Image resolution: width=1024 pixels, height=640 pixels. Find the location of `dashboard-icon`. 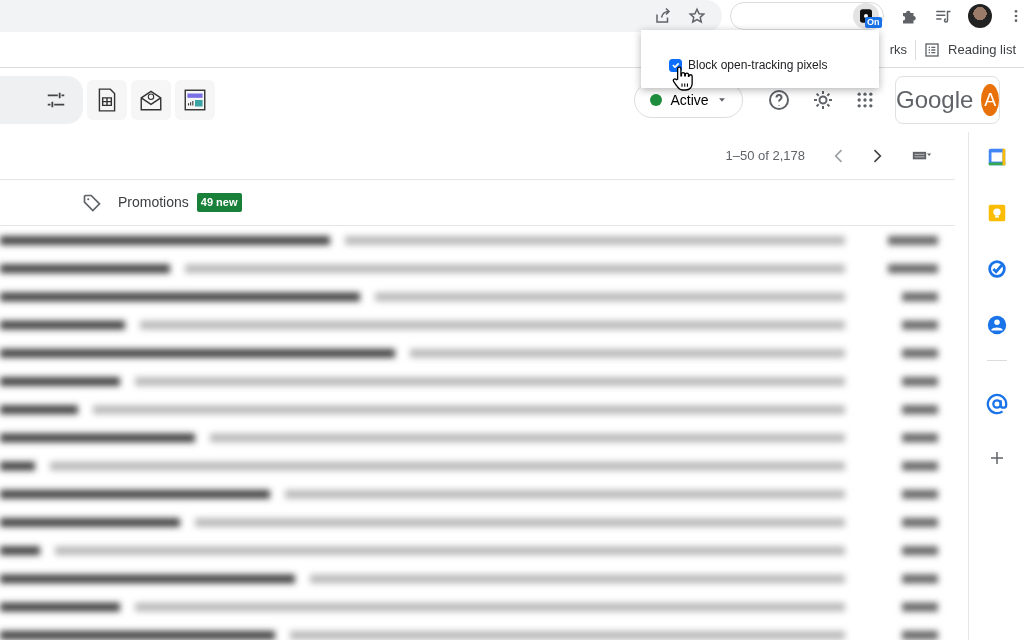

dashboard-icon is located at coordinates (195, 100).